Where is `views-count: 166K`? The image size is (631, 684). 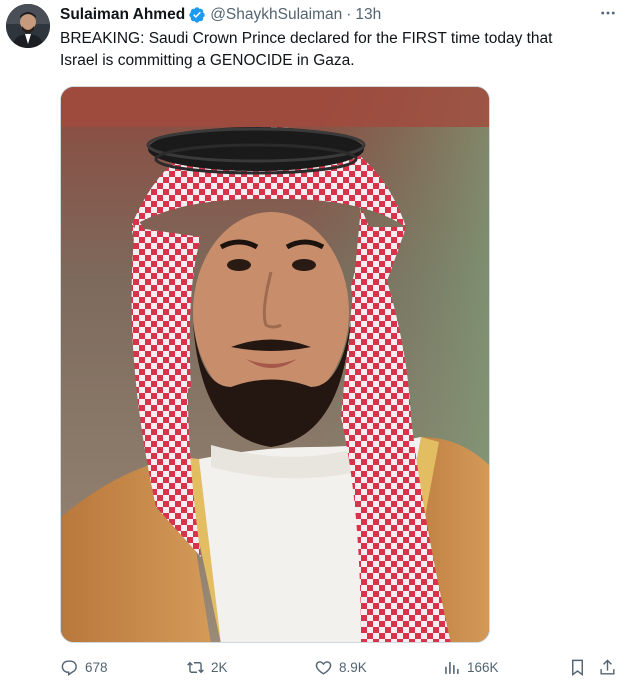 views-count: 166K is located at coordinates (483, 667).